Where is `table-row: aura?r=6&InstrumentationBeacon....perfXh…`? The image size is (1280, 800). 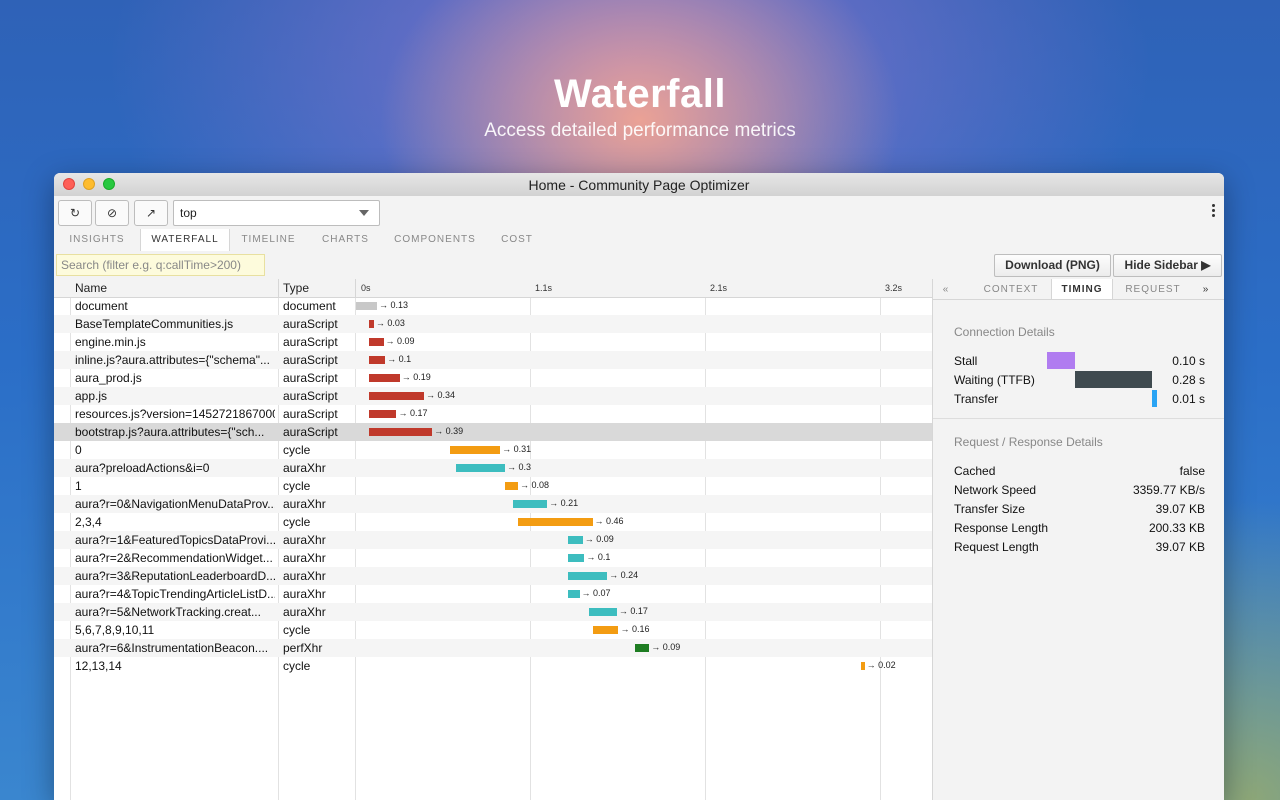 table-row: aura?r=6&InstrumentationBeacon....perfXh… is located at coordinates (493, 648).